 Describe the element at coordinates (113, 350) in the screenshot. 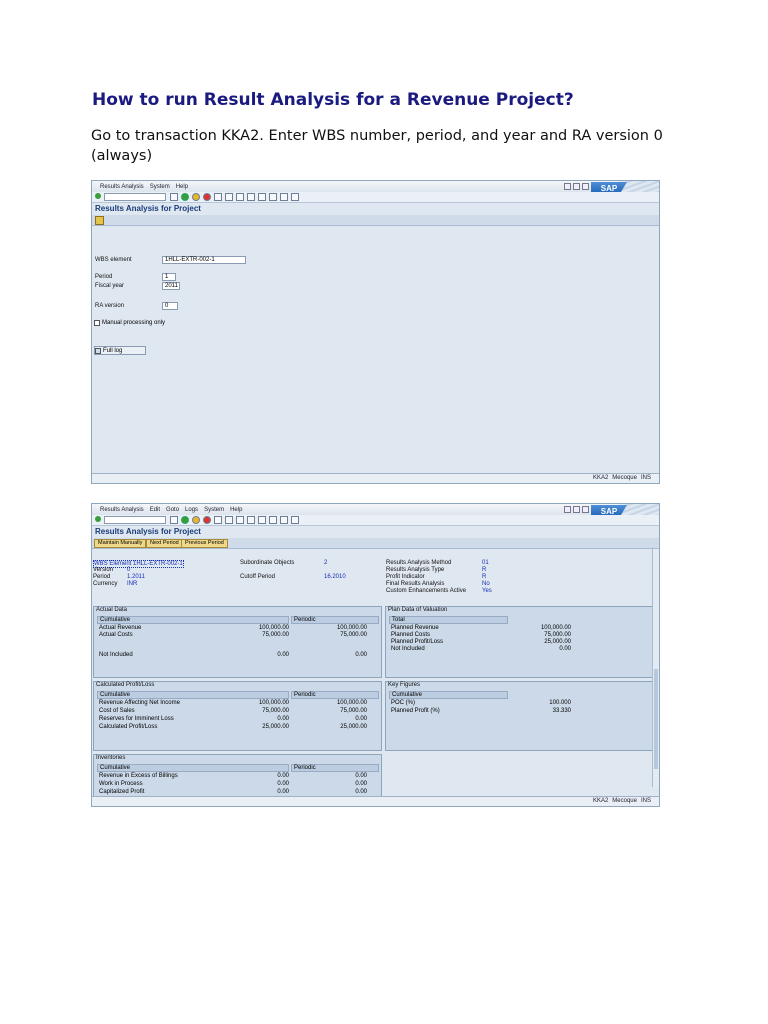

I see `full-log-label: Full log` at that location.